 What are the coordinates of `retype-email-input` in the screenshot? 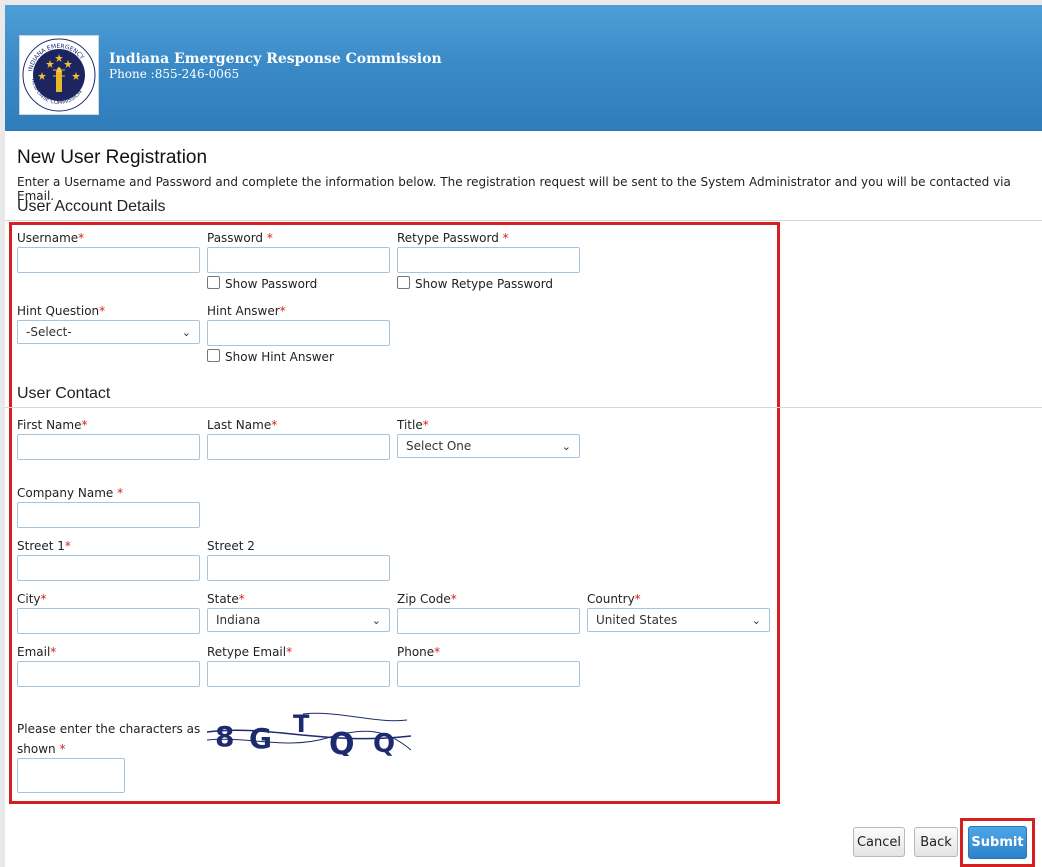 It's located at (298, 674).